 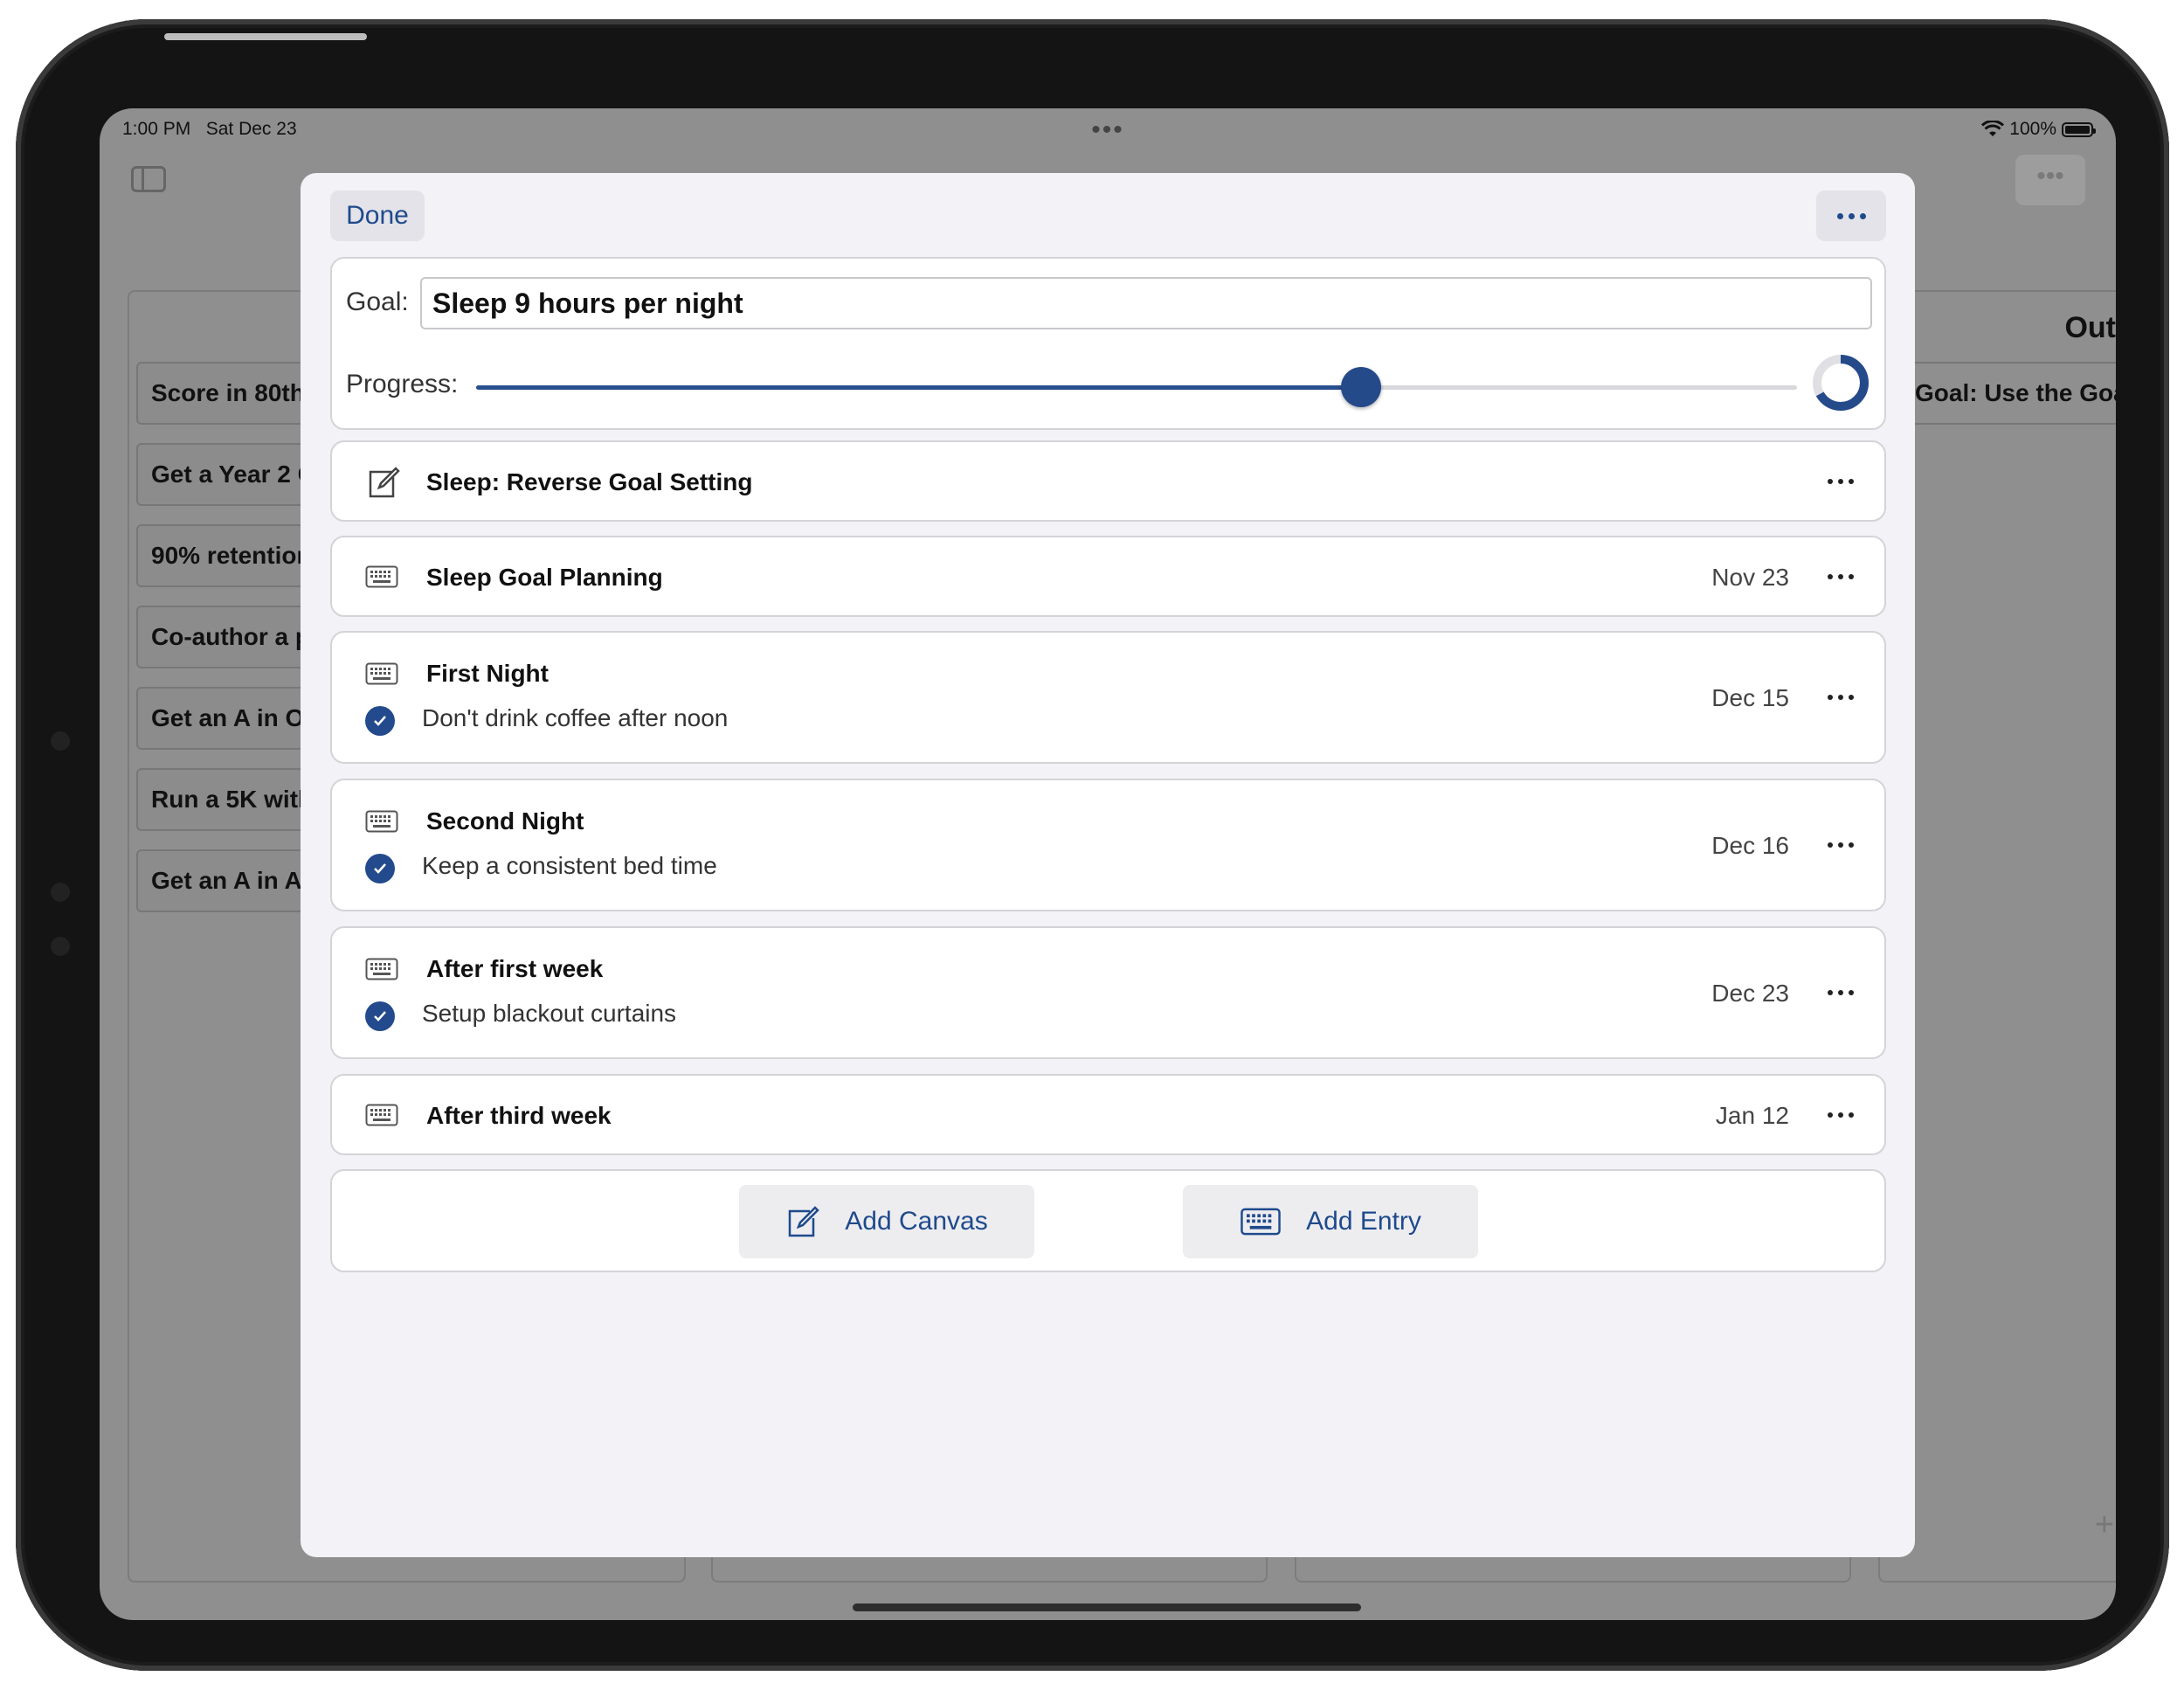 What do you see at coordinates (1361, 387) in the screenshot?
I see `progress-slider-thumb` at bounding box center [1361, 387].